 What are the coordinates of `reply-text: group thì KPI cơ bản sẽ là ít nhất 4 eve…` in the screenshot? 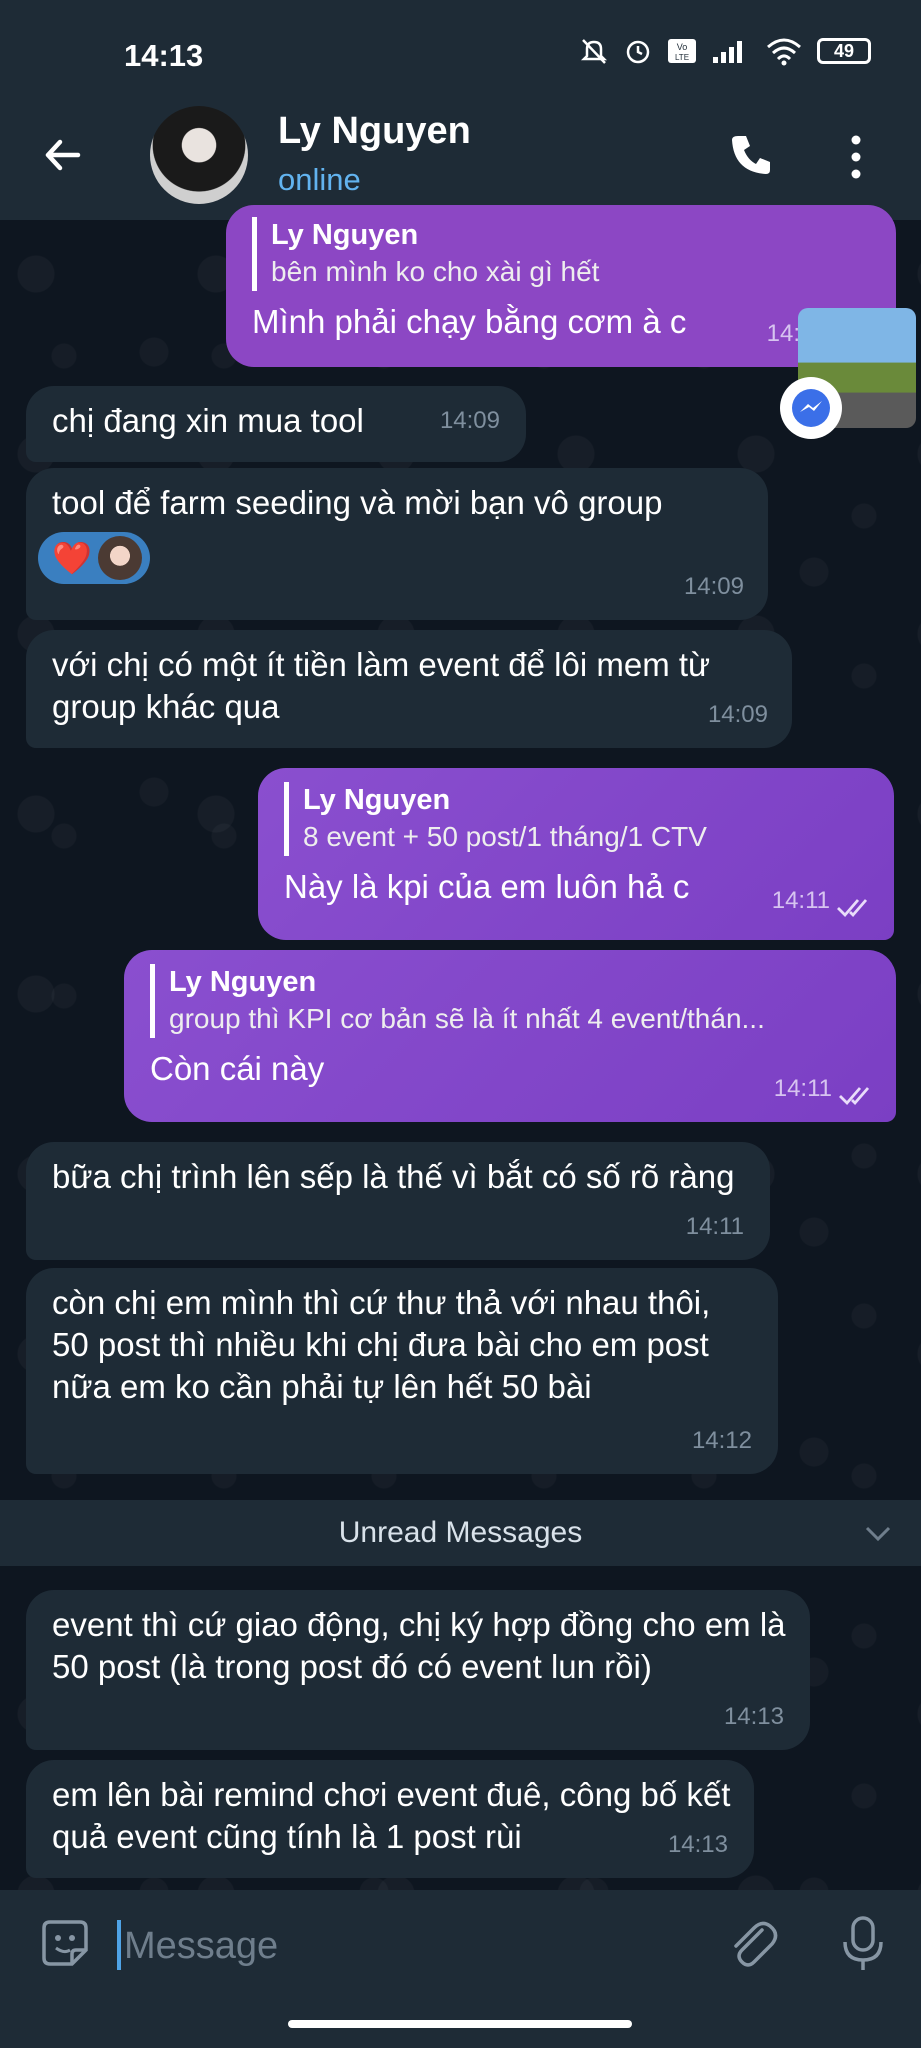 It's located at (467, 1018).